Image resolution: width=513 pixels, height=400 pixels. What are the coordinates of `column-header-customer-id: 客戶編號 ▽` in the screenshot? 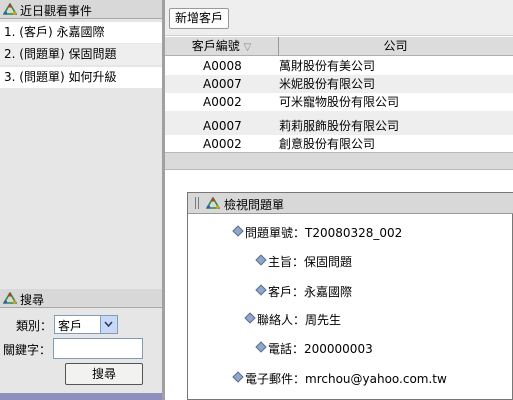 It's located at (222, 46).